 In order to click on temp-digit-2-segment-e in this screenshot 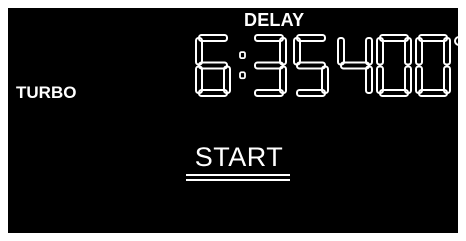, I will do `click(419, 79)`.